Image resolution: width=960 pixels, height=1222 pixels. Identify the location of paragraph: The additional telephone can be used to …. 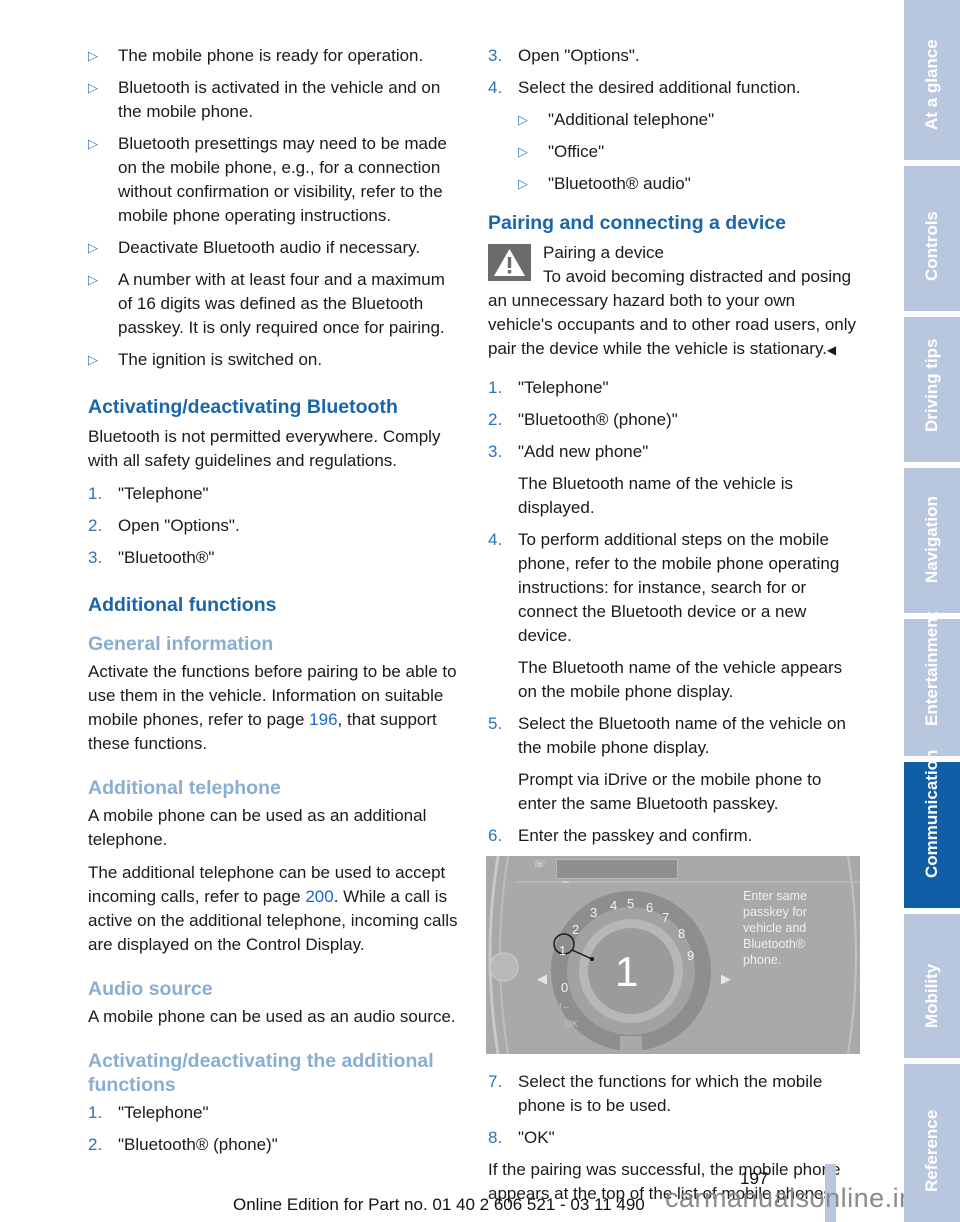
(273, 908).